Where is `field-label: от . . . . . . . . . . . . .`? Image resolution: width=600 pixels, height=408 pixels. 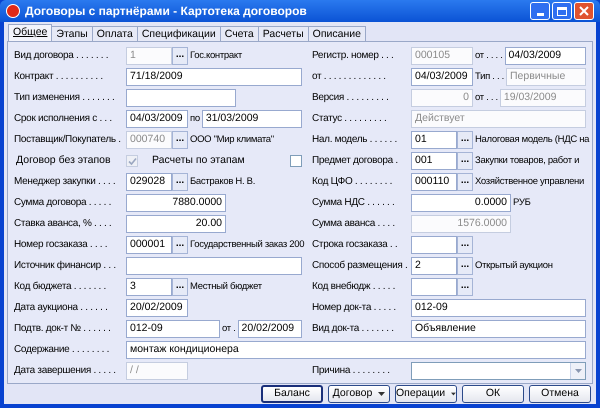 field-label: от . . . . . . . . . . . . . is located at coordinates (349, 77).